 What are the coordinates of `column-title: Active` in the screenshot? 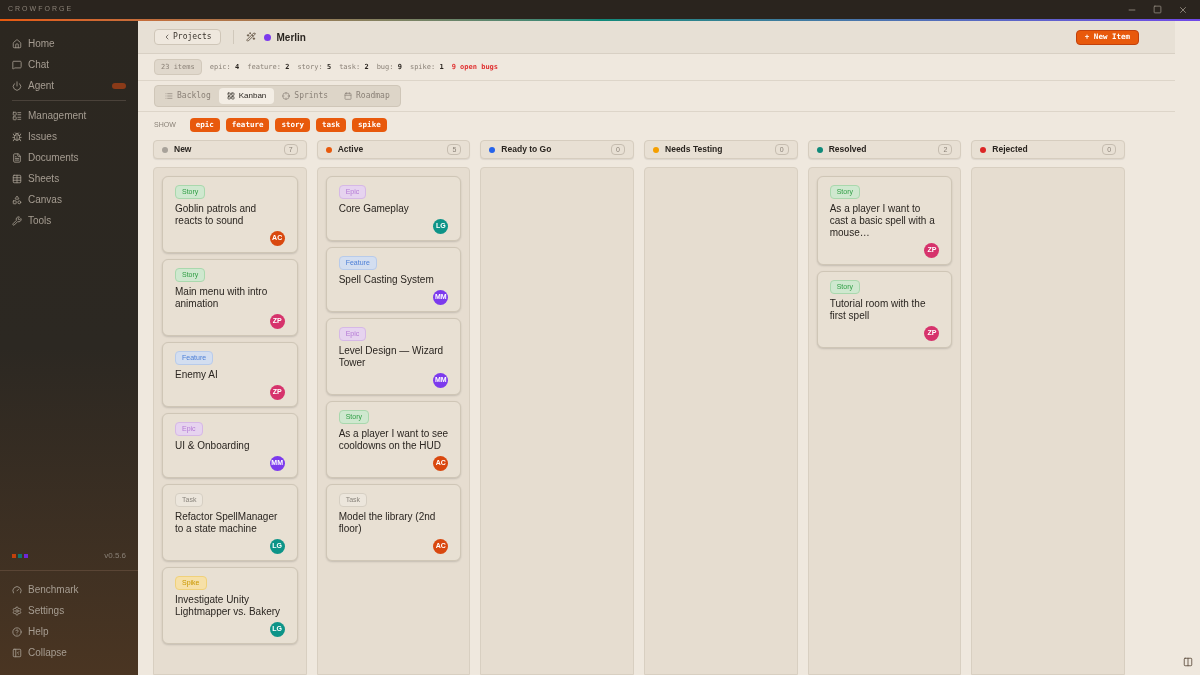 It's located at (351, 149).